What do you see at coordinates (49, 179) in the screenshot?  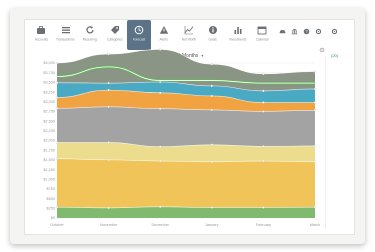 I see `y-tick-label: $1,000` at bounding box center [49, 179].